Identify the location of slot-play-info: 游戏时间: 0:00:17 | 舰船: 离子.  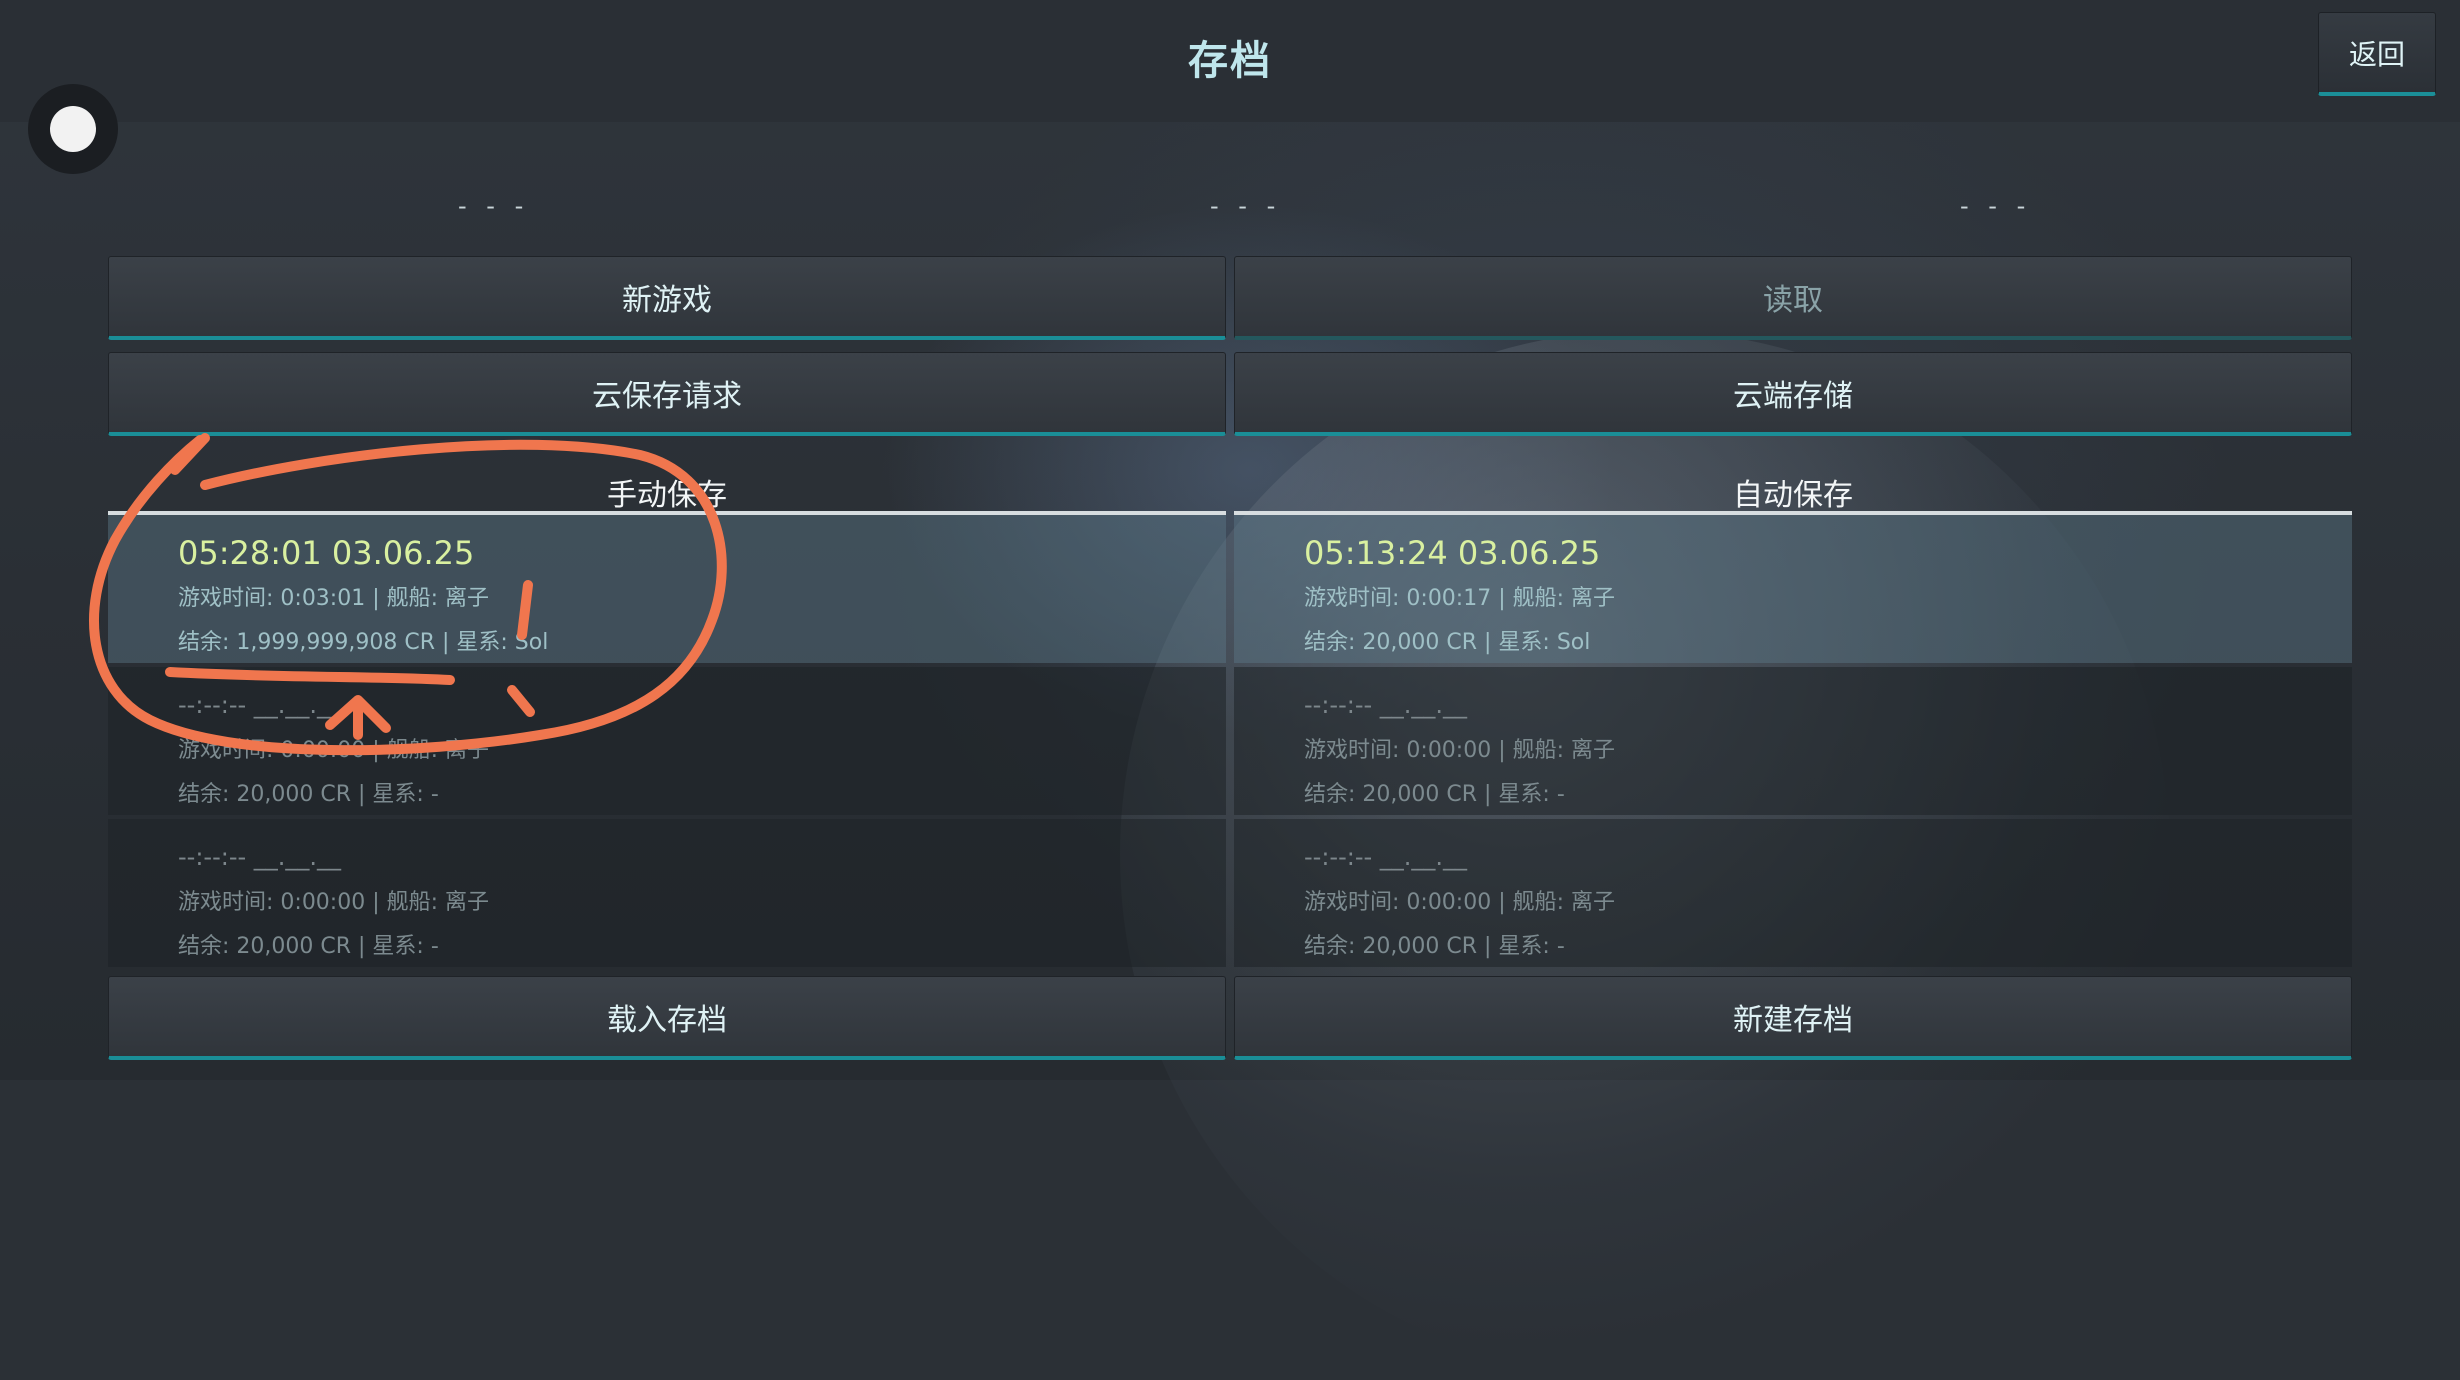
(1460, 598).